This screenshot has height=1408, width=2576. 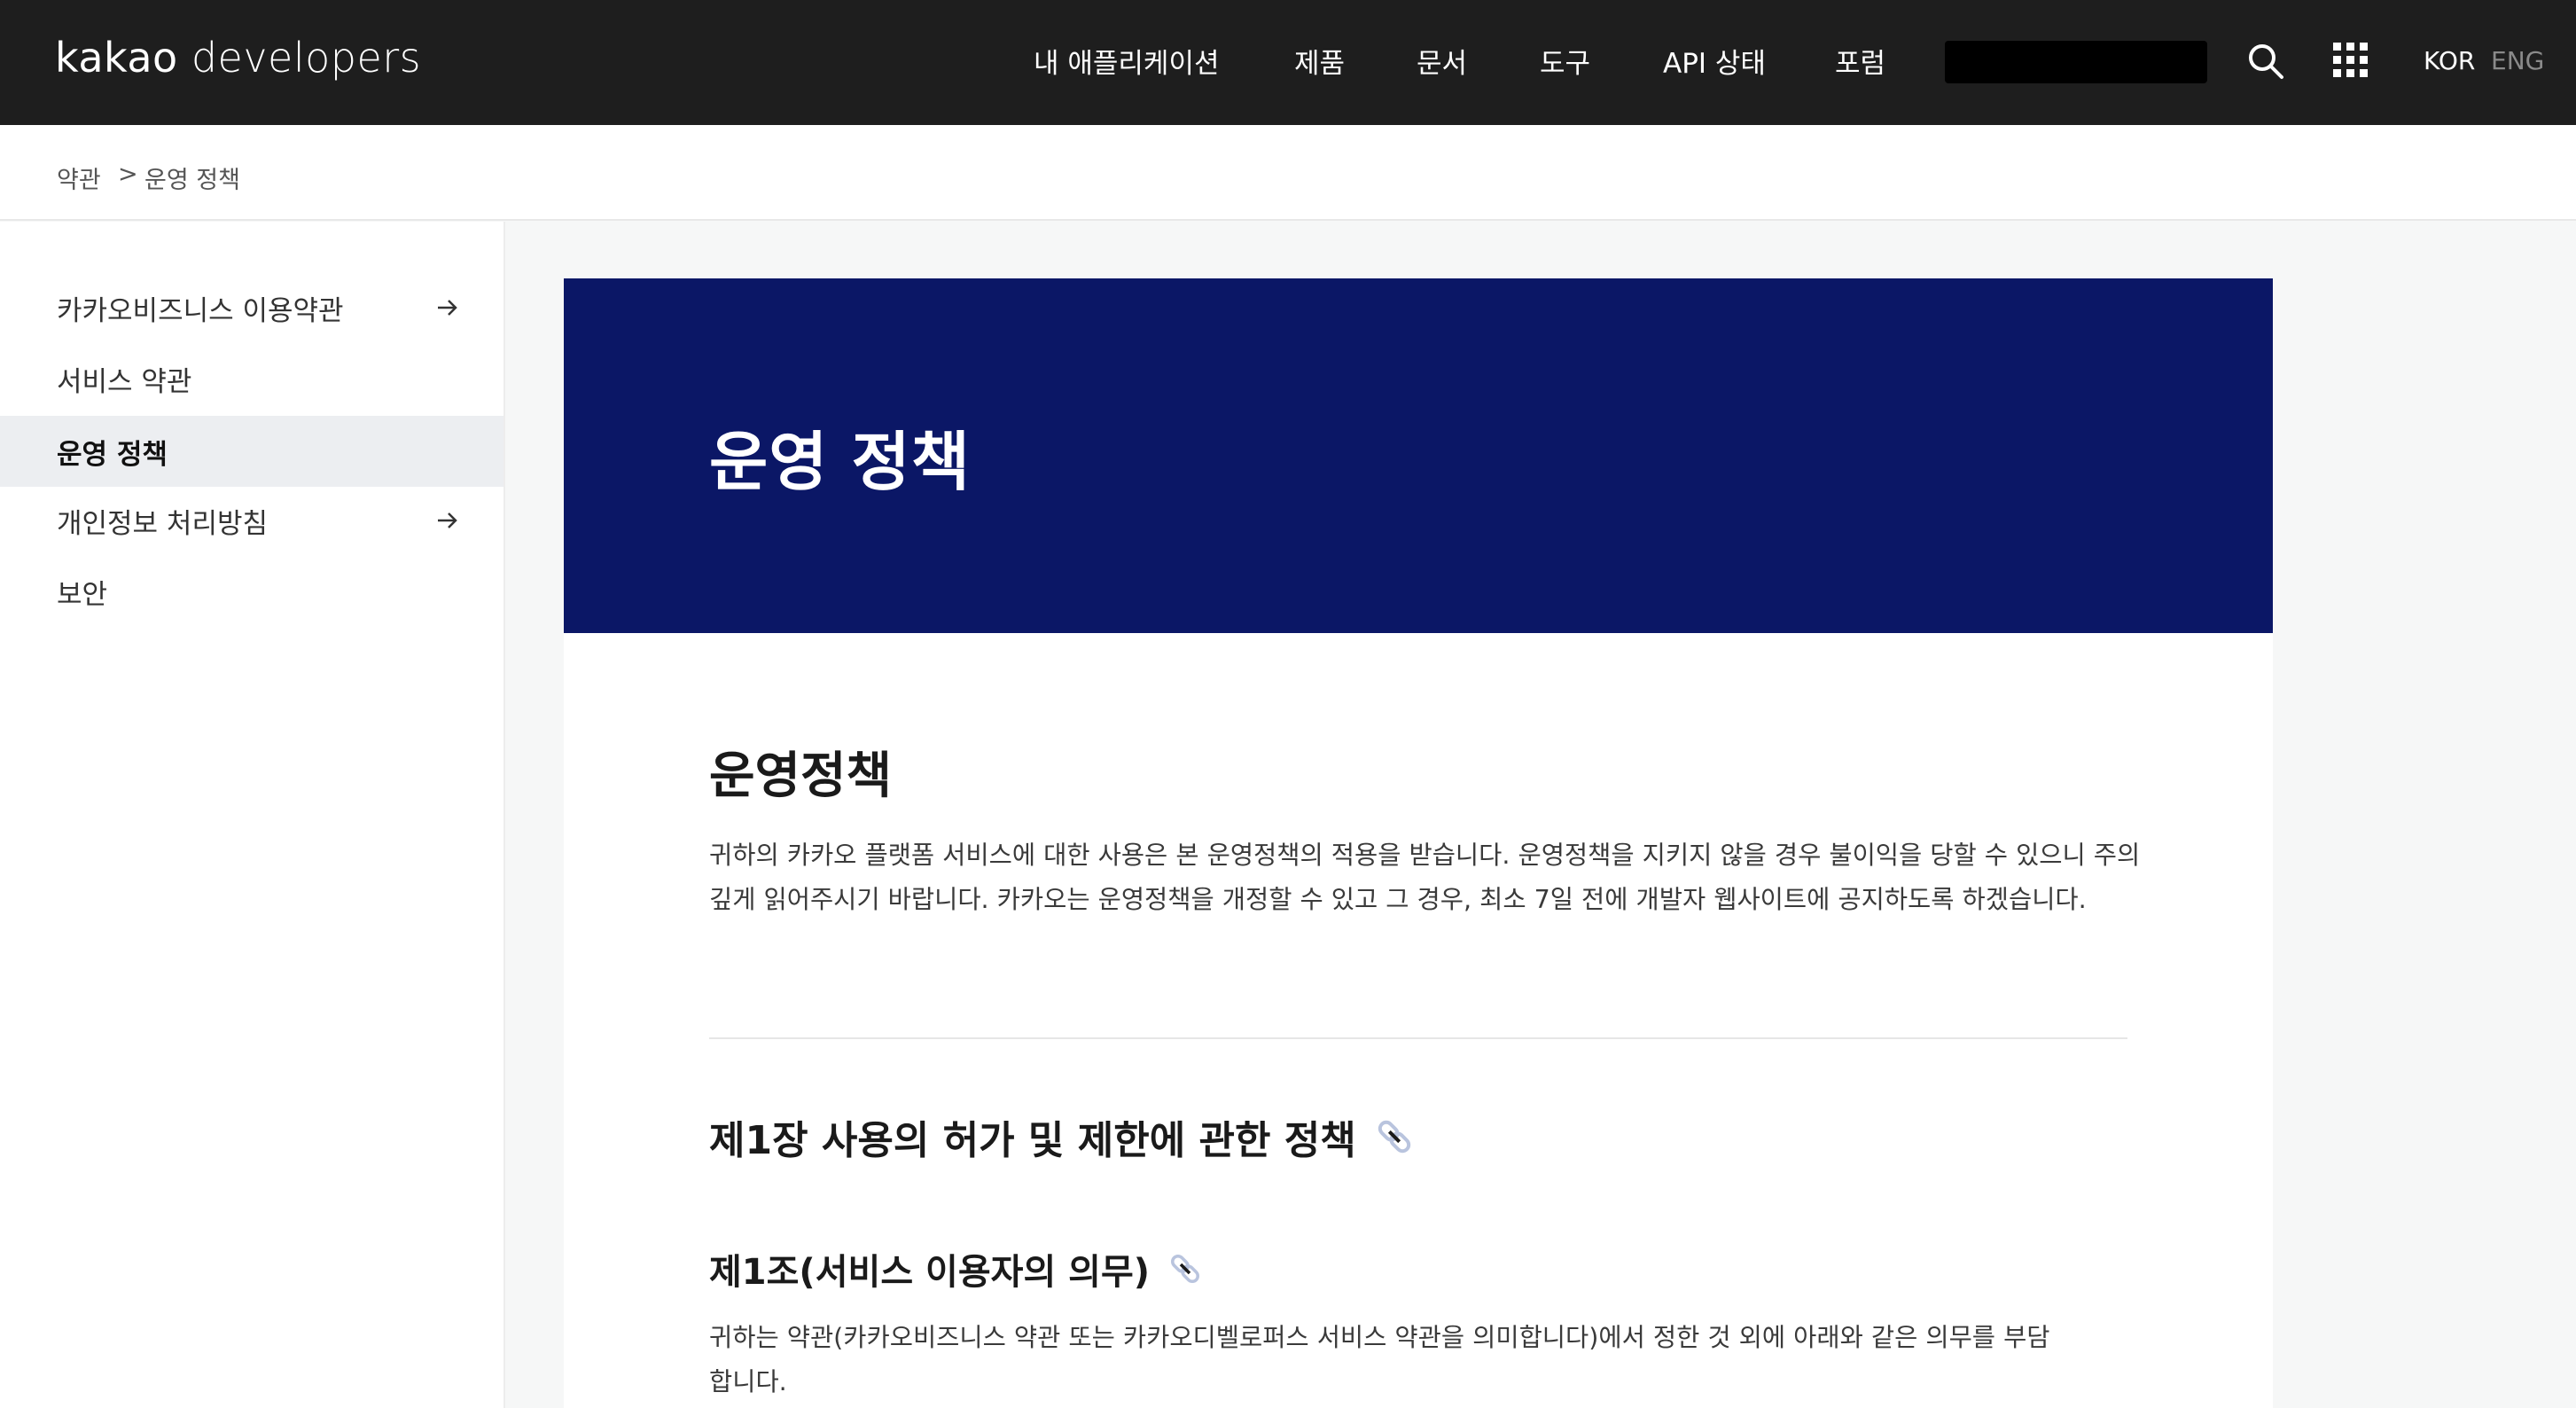 I want to click on sidebar-item-service-terms: 서비스 약관, so click(x=251, y=379).